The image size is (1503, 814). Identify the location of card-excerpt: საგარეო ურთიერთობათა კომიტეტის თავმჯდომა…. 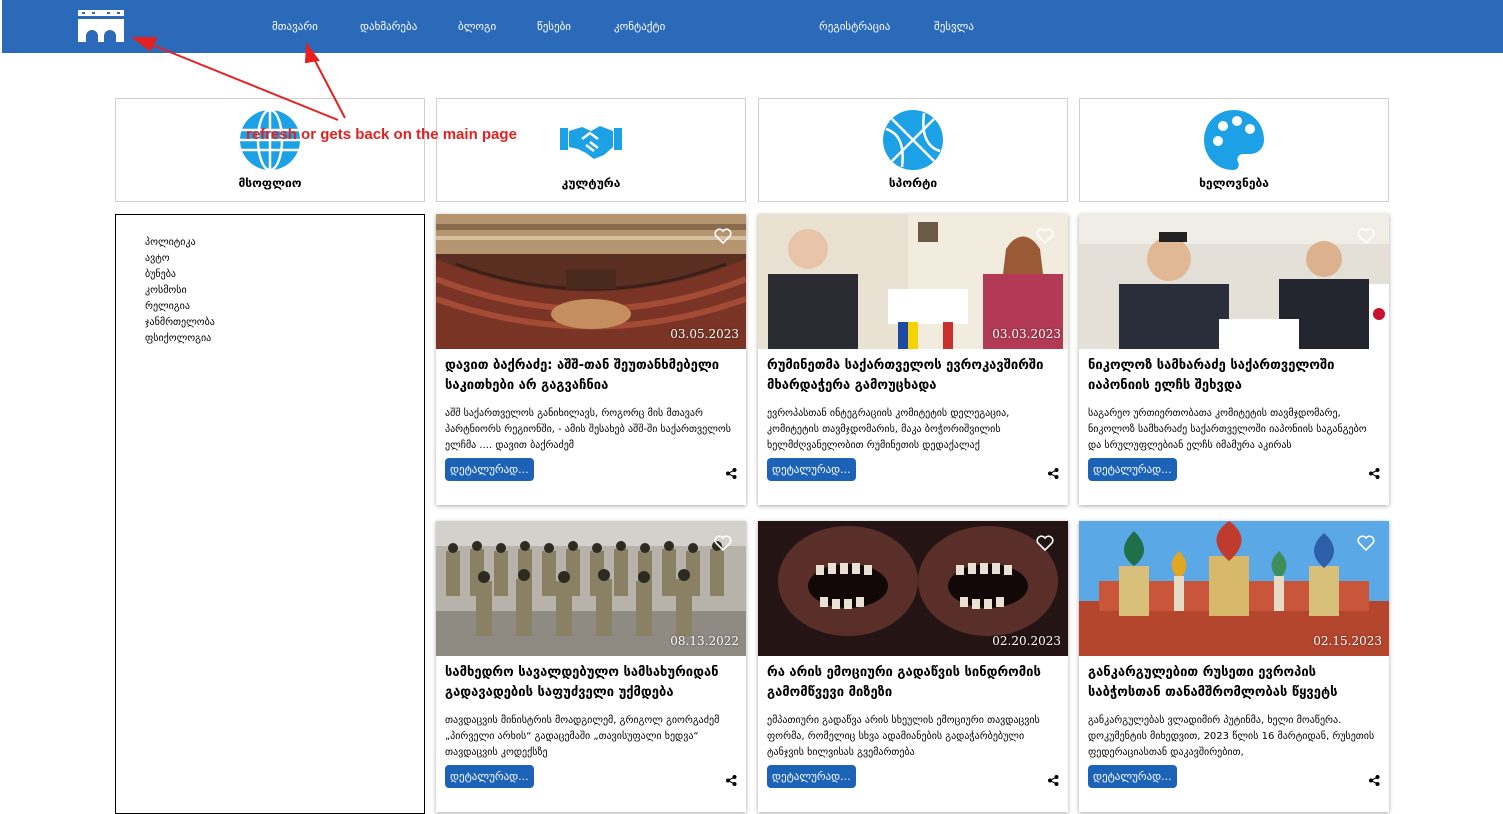
(1227, 429).